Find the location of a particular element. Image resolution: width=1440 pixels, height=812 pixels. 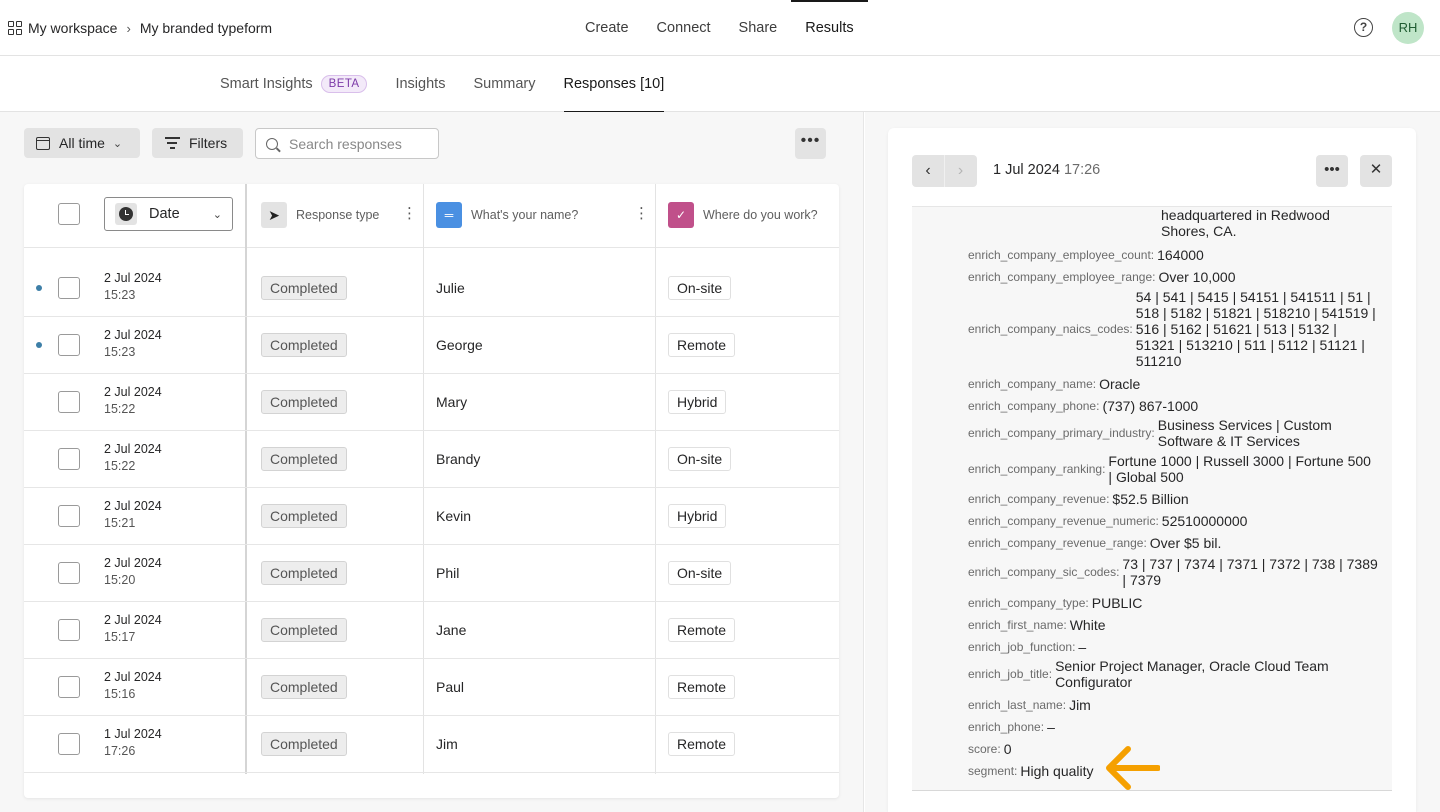

response-navigation: ‹ › is located at coordinates (944, 171).